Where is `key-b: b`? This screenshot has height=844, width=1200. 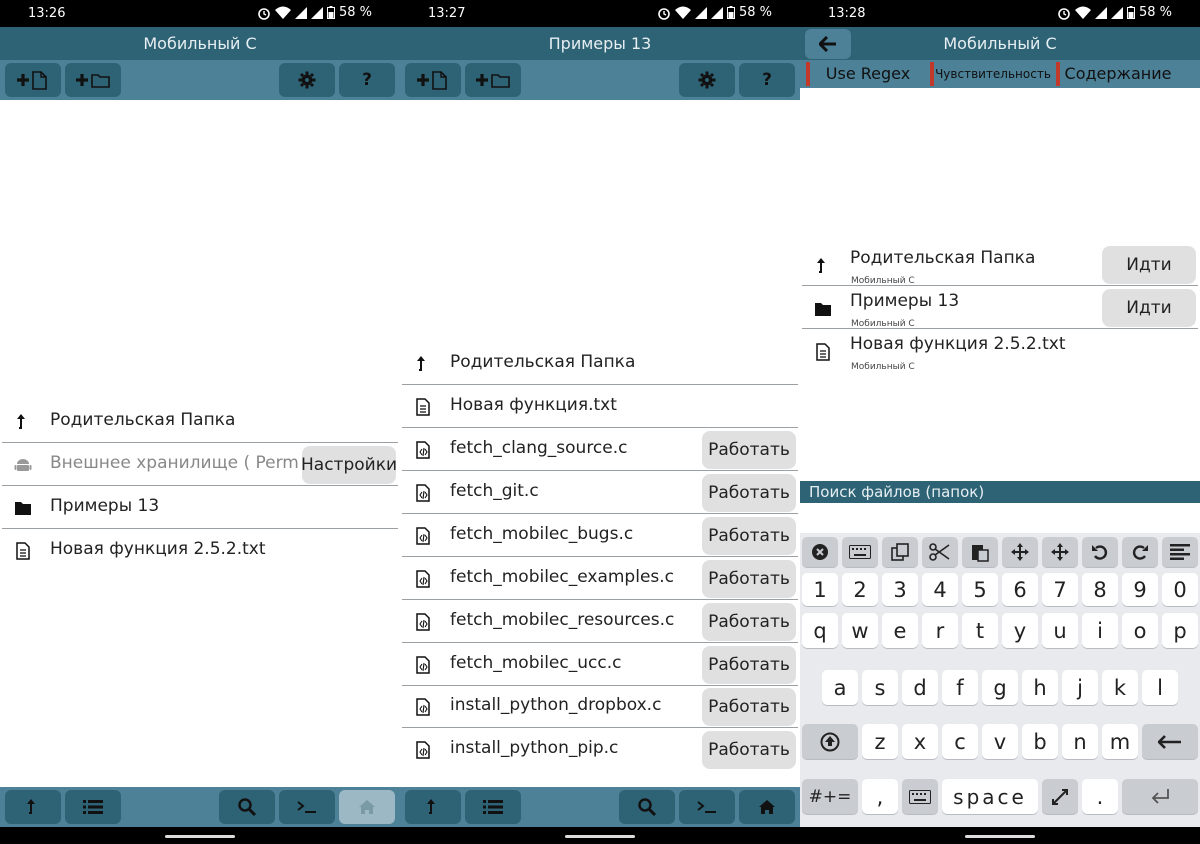 key-b: b is located at coordinates (1040, 741).